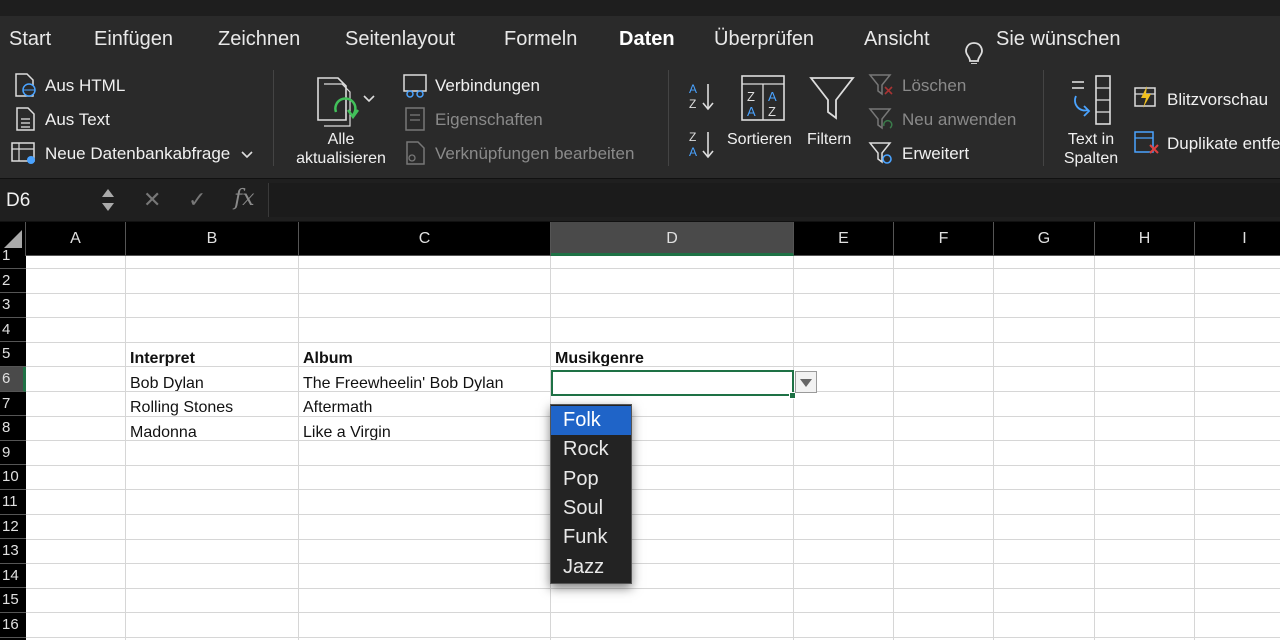 This screenshot has height=640, width=1280. I want to click on cell-c7: Aftermath, so click(337, 408).